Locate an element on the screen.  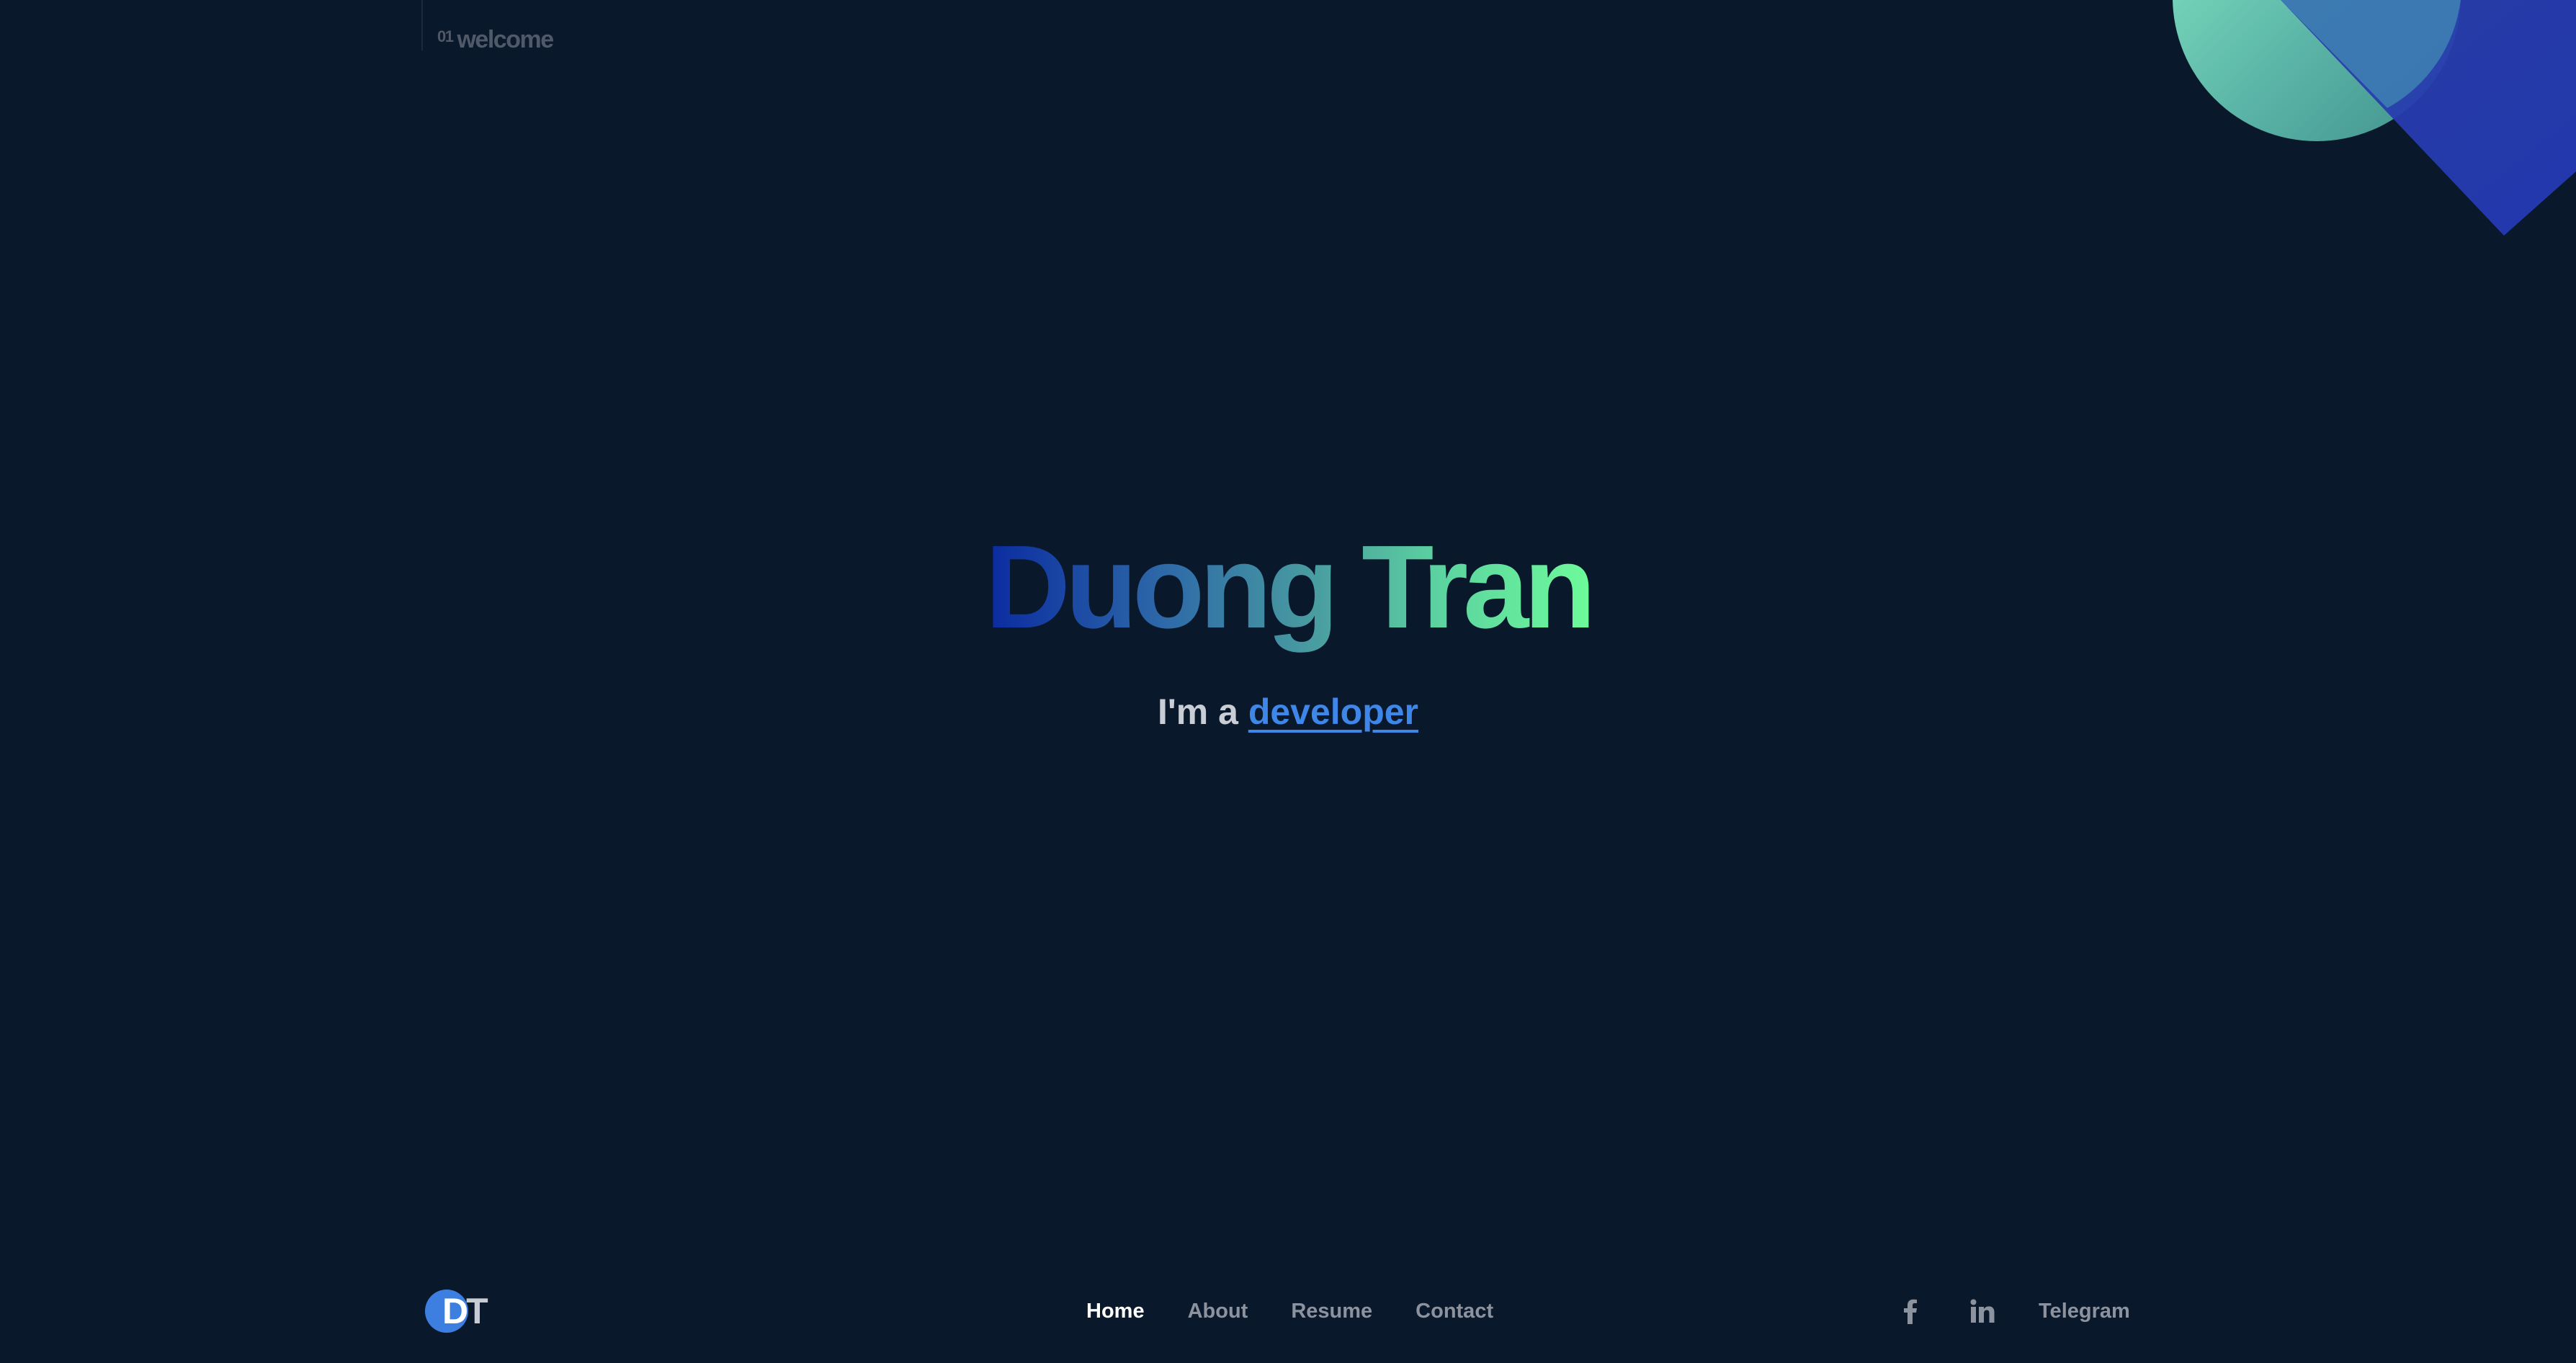
section-label: 01 welcome is located at coordinates (495, 40).